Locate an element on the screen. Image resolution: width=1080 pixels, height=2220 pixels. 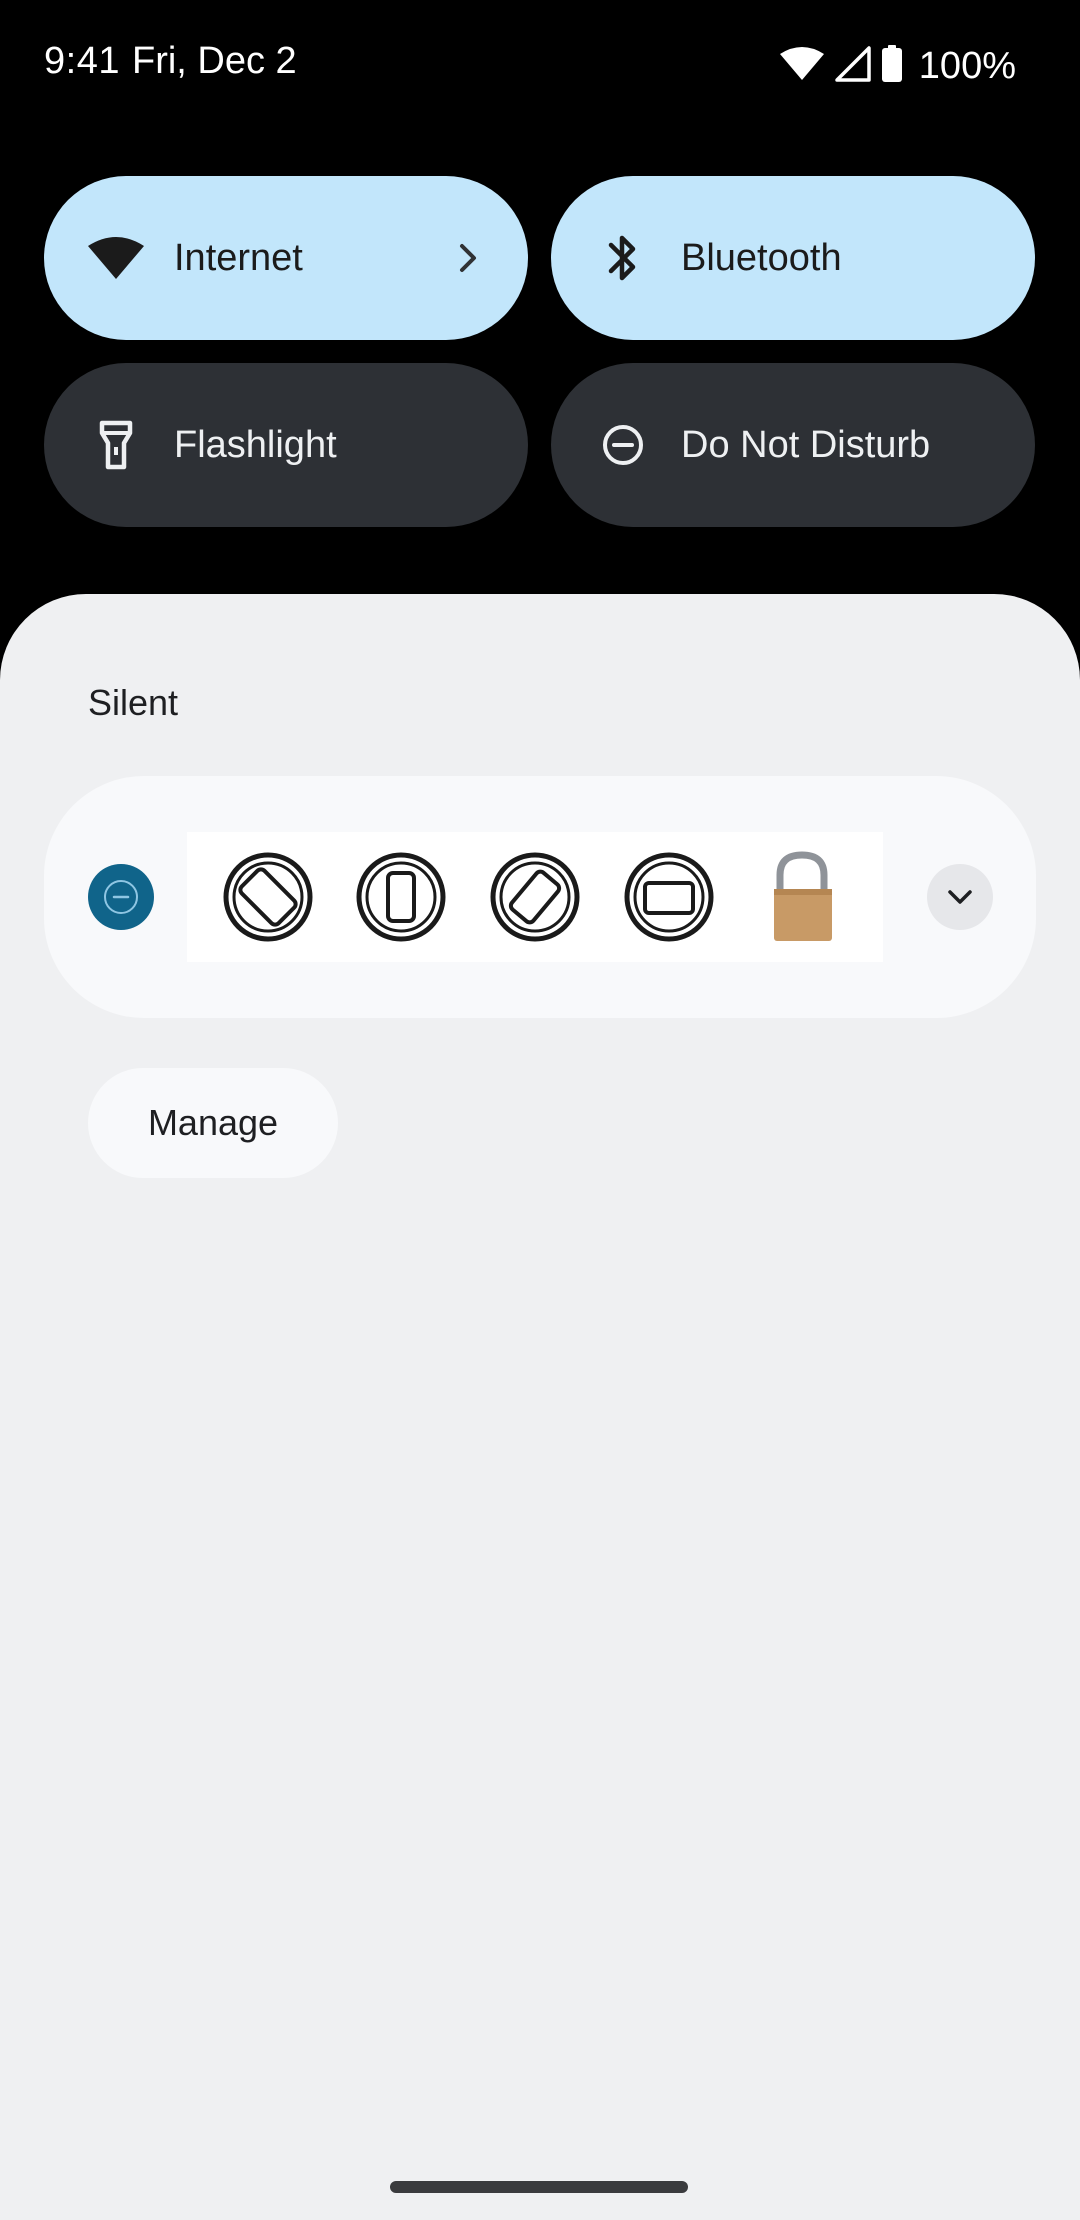
notification-icon-strip is located at coordinates (535, 897).